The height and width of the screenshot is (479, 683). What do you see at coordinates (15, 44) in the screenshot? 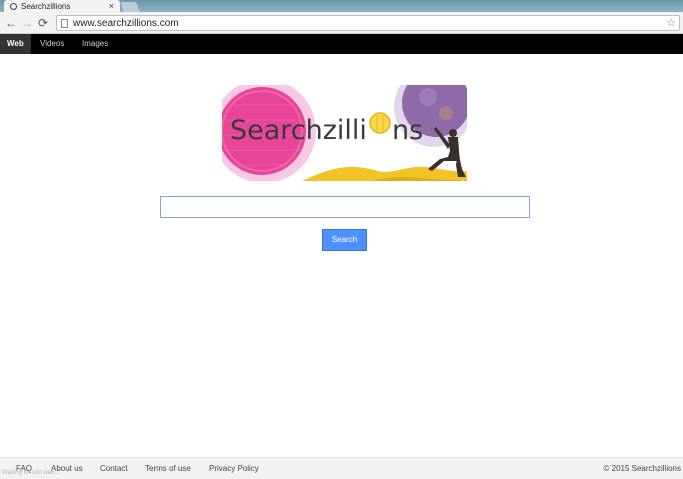
I see `nav-web: Web` at bounding box center [15, 44].